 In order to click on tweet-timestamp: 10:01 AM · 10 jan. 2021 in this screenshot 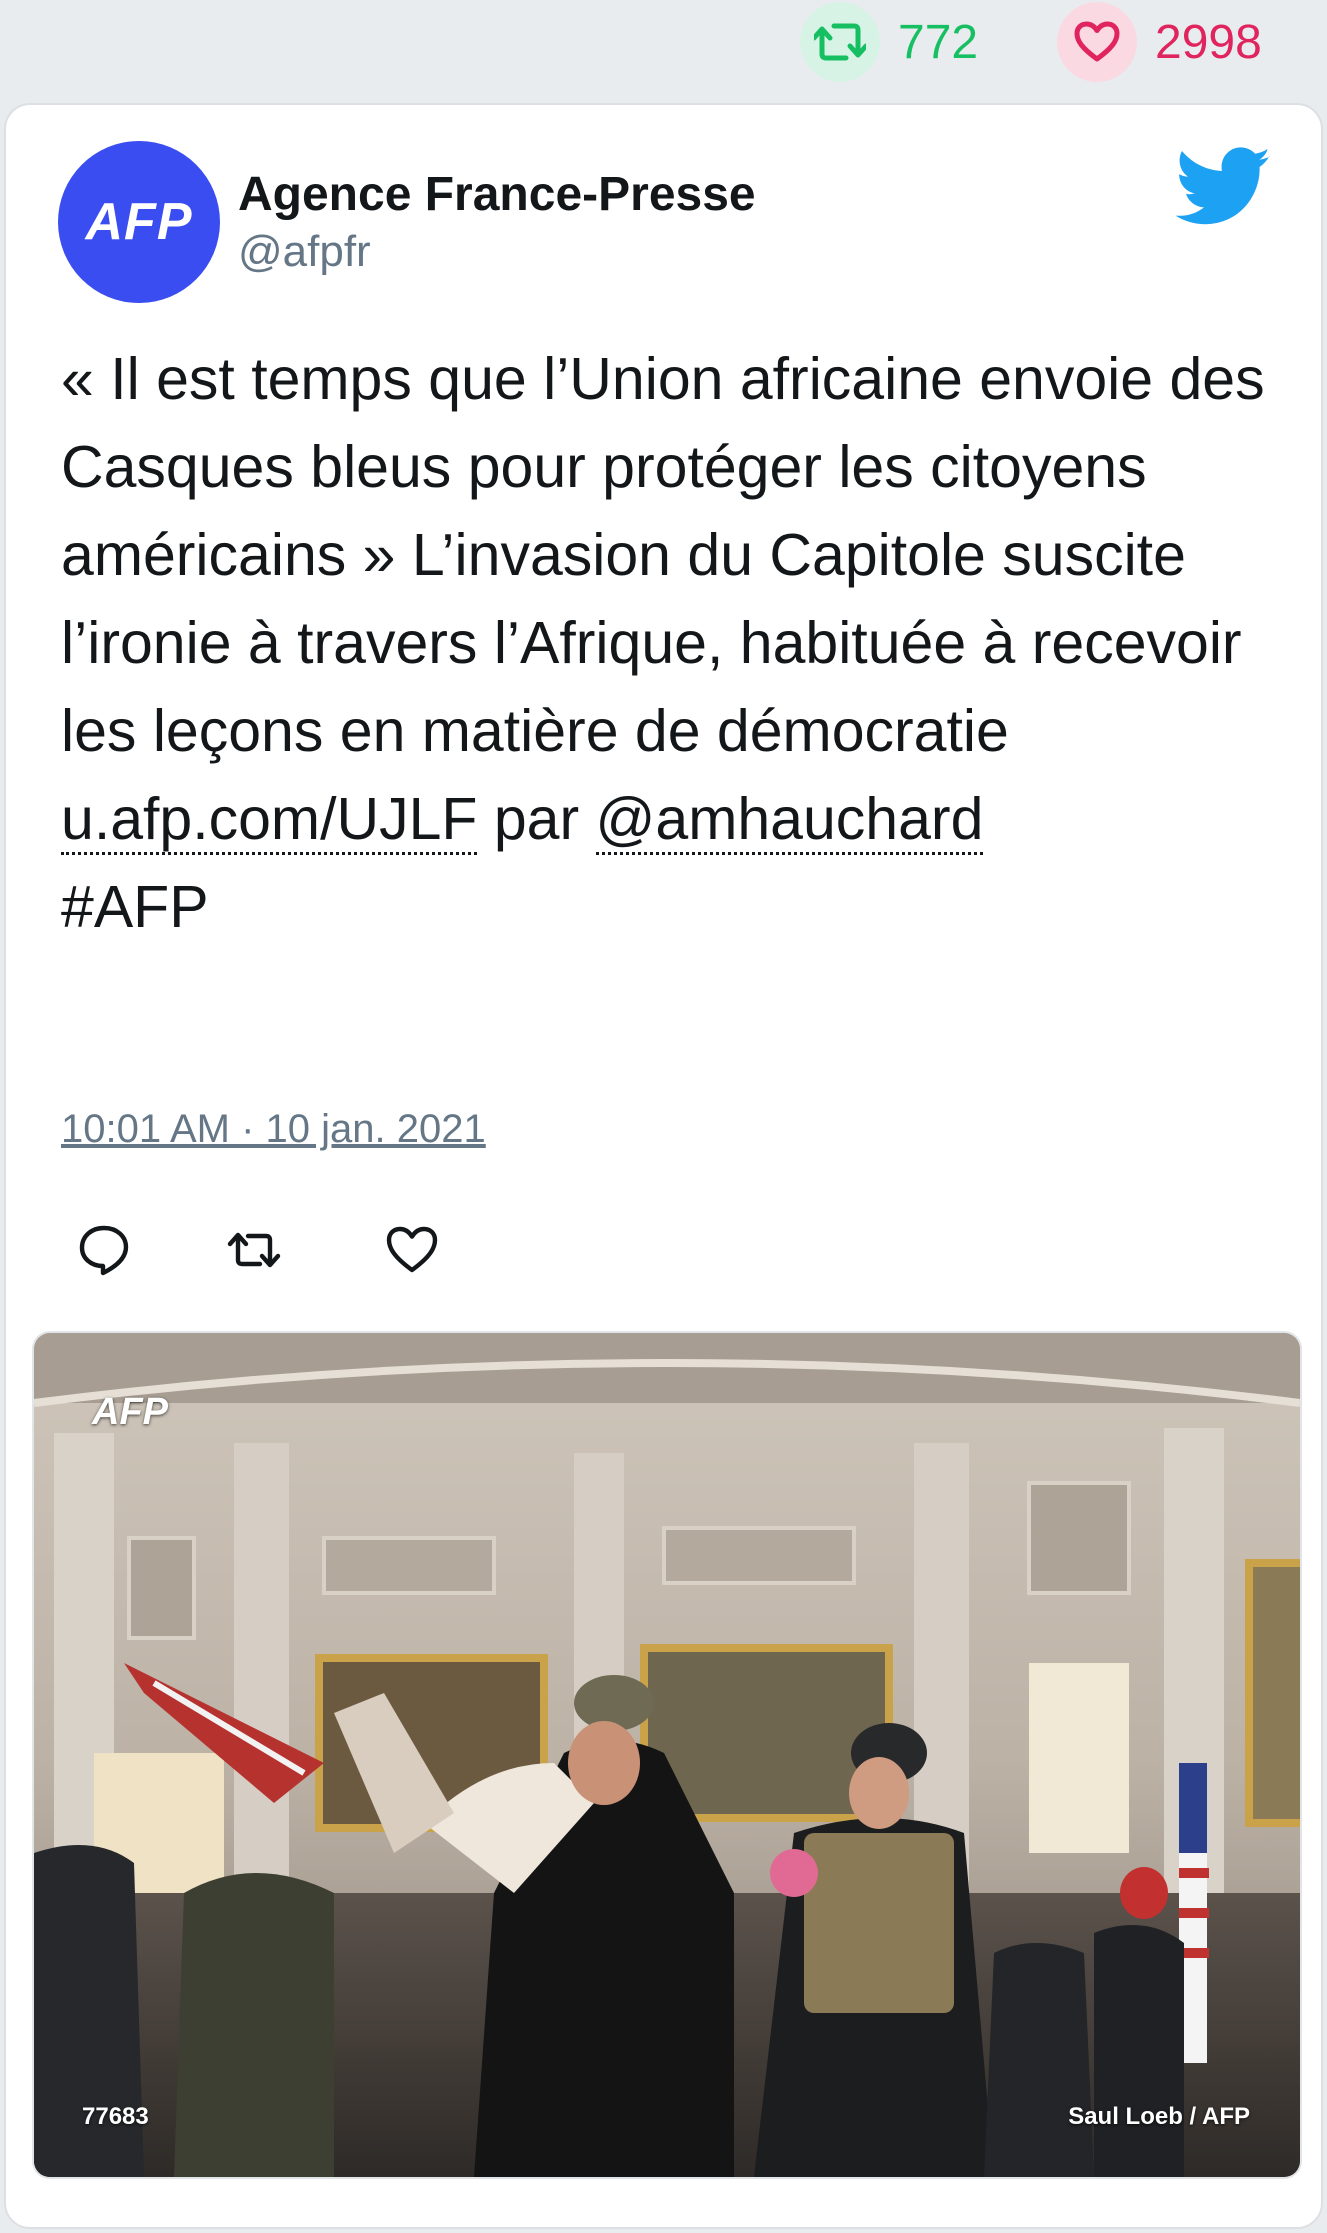, I will do `click(273, 1129)`.